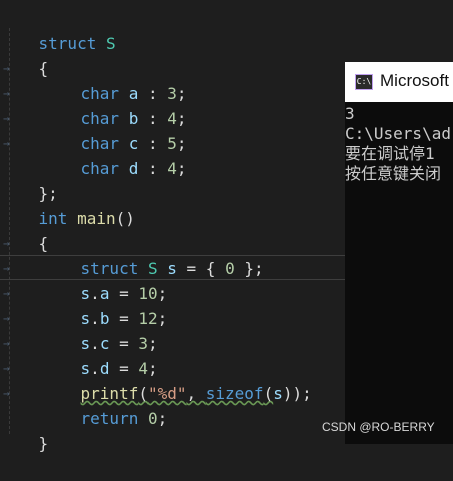 Image resolution: width=453 pixels, height=481 pixels. Describe the element at coordinates (226, 29) in the screenshot. I see `code-line-1: struct S` at that location.